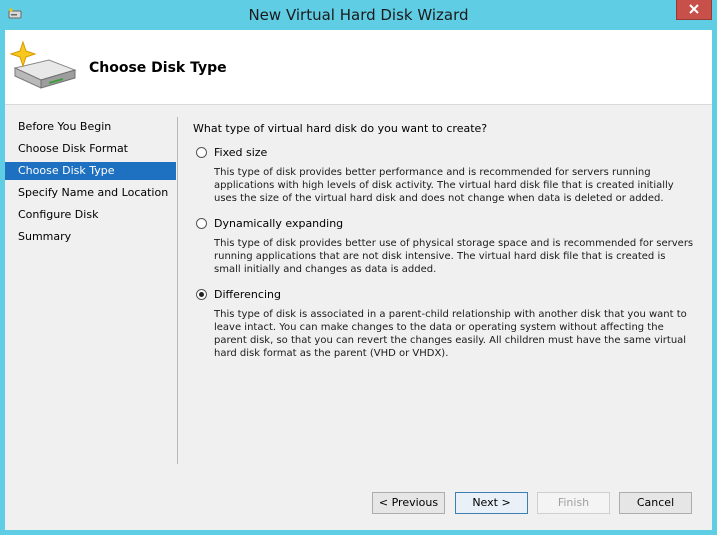  I want to click on hard-disk-sparkle-icon, so click(43, 66).